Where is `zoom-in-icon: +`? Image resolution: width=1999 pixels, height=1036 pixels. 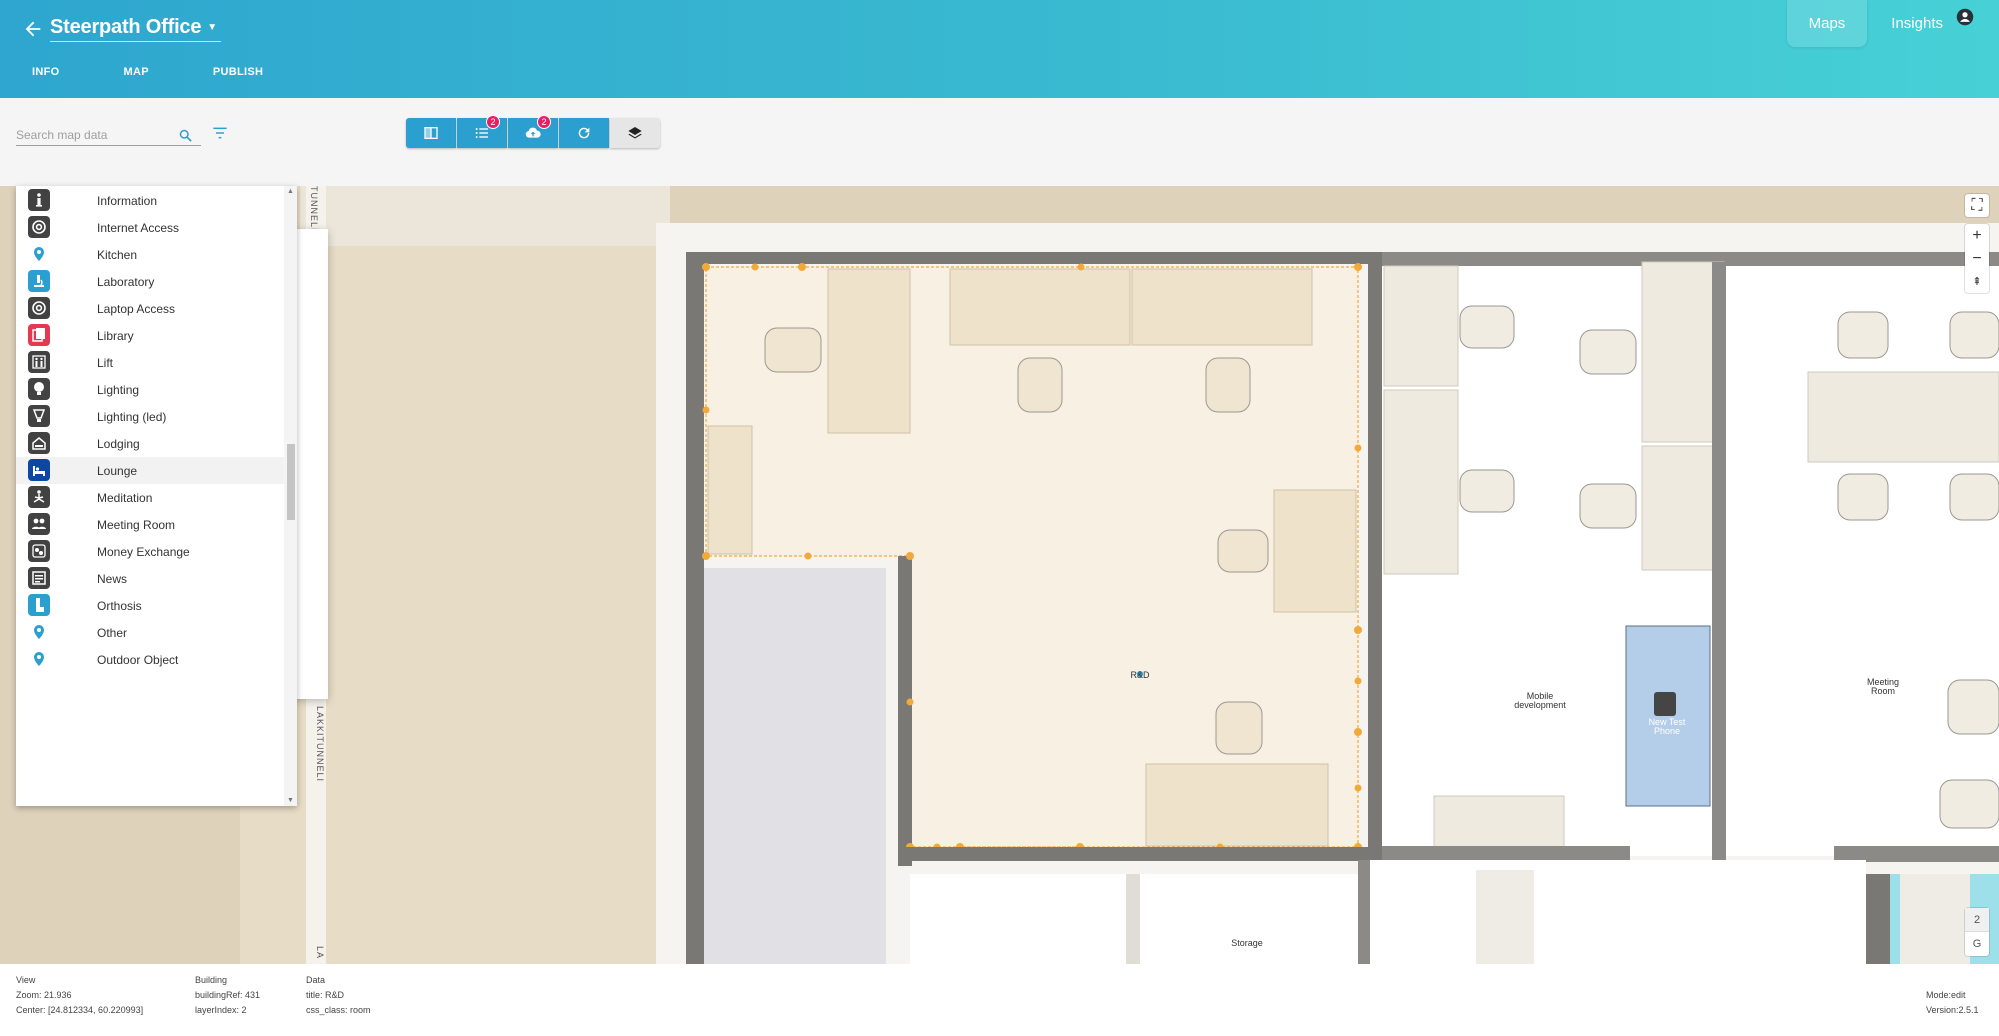 zoom-in-icon: + is located at coordinates (1977, 235).